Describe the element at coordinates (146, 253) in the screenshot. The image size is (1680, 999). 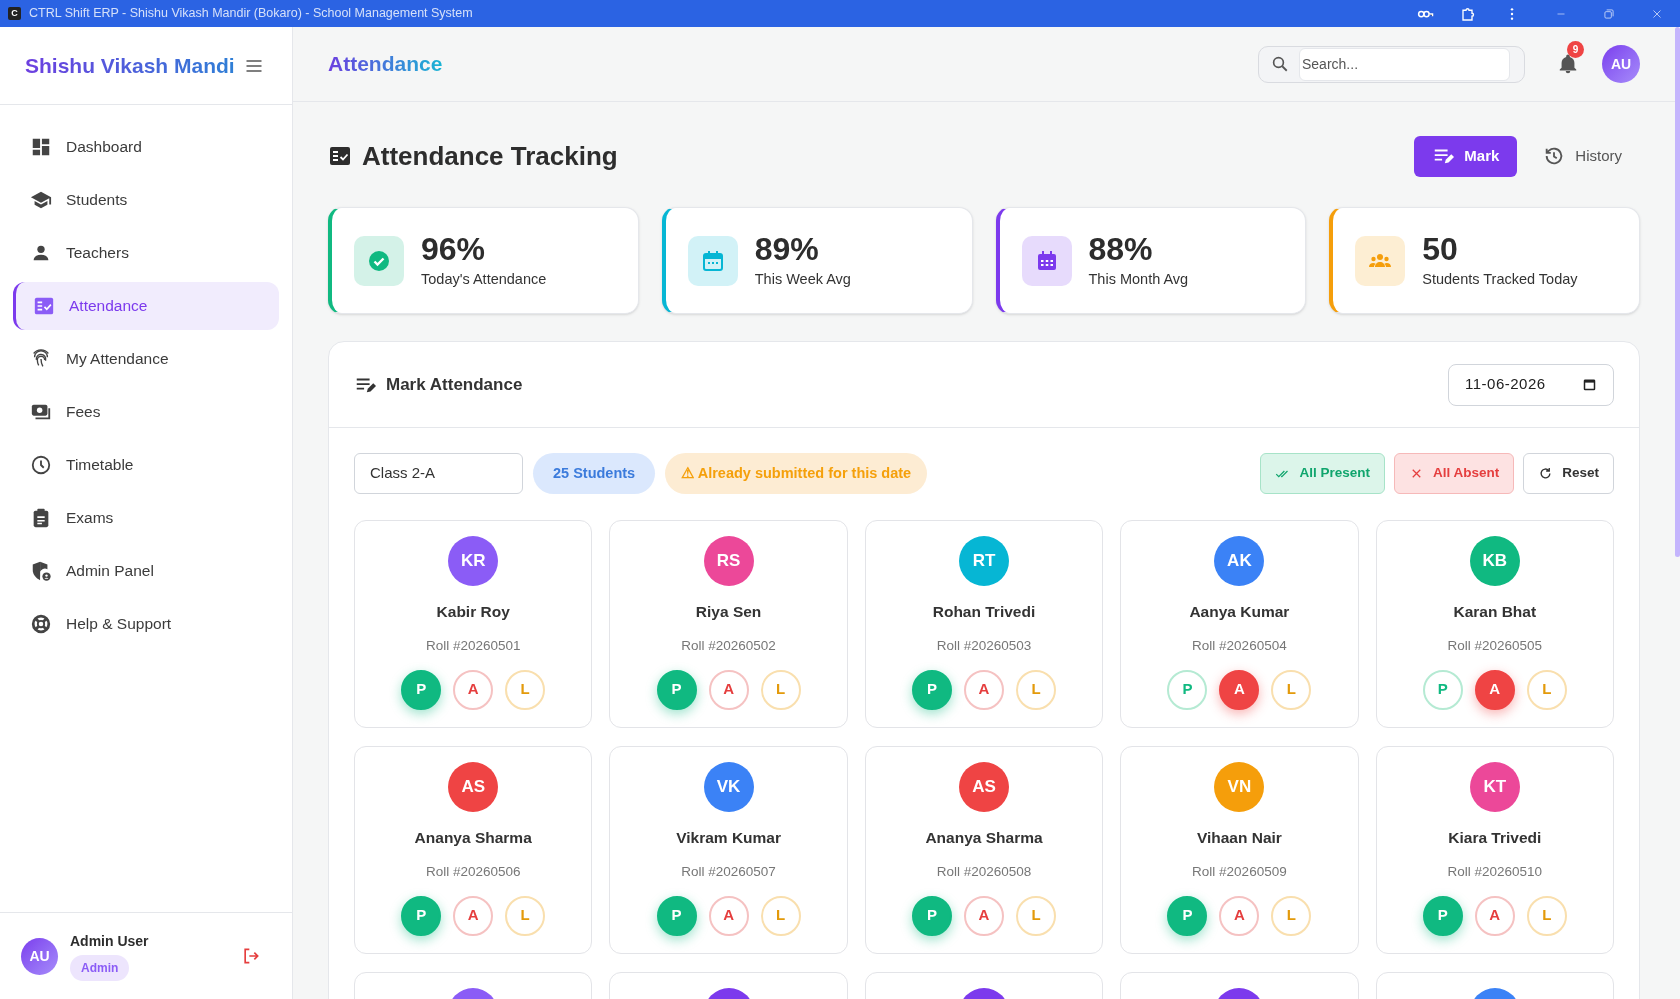
I see `sidebar-item: Teachers` at that location.